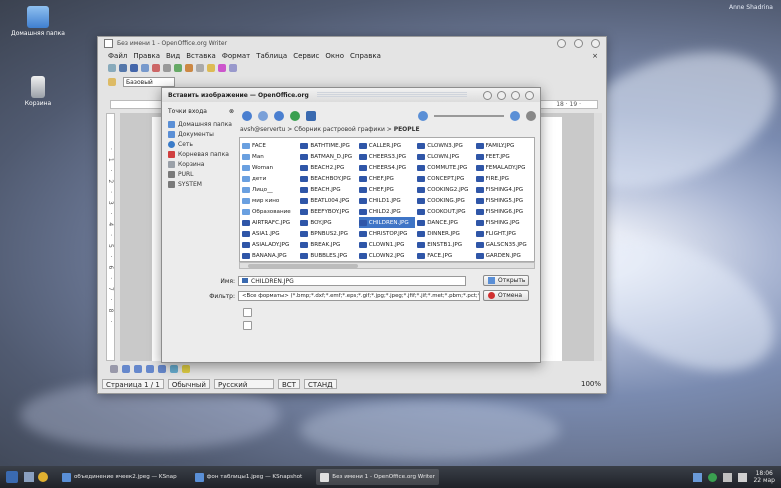 Image resolution: width=781 pixels, height=488 pixels. Describe the element at coordinates (201, 144) in the screenshot. I see `place-network: Сеть` at that location.